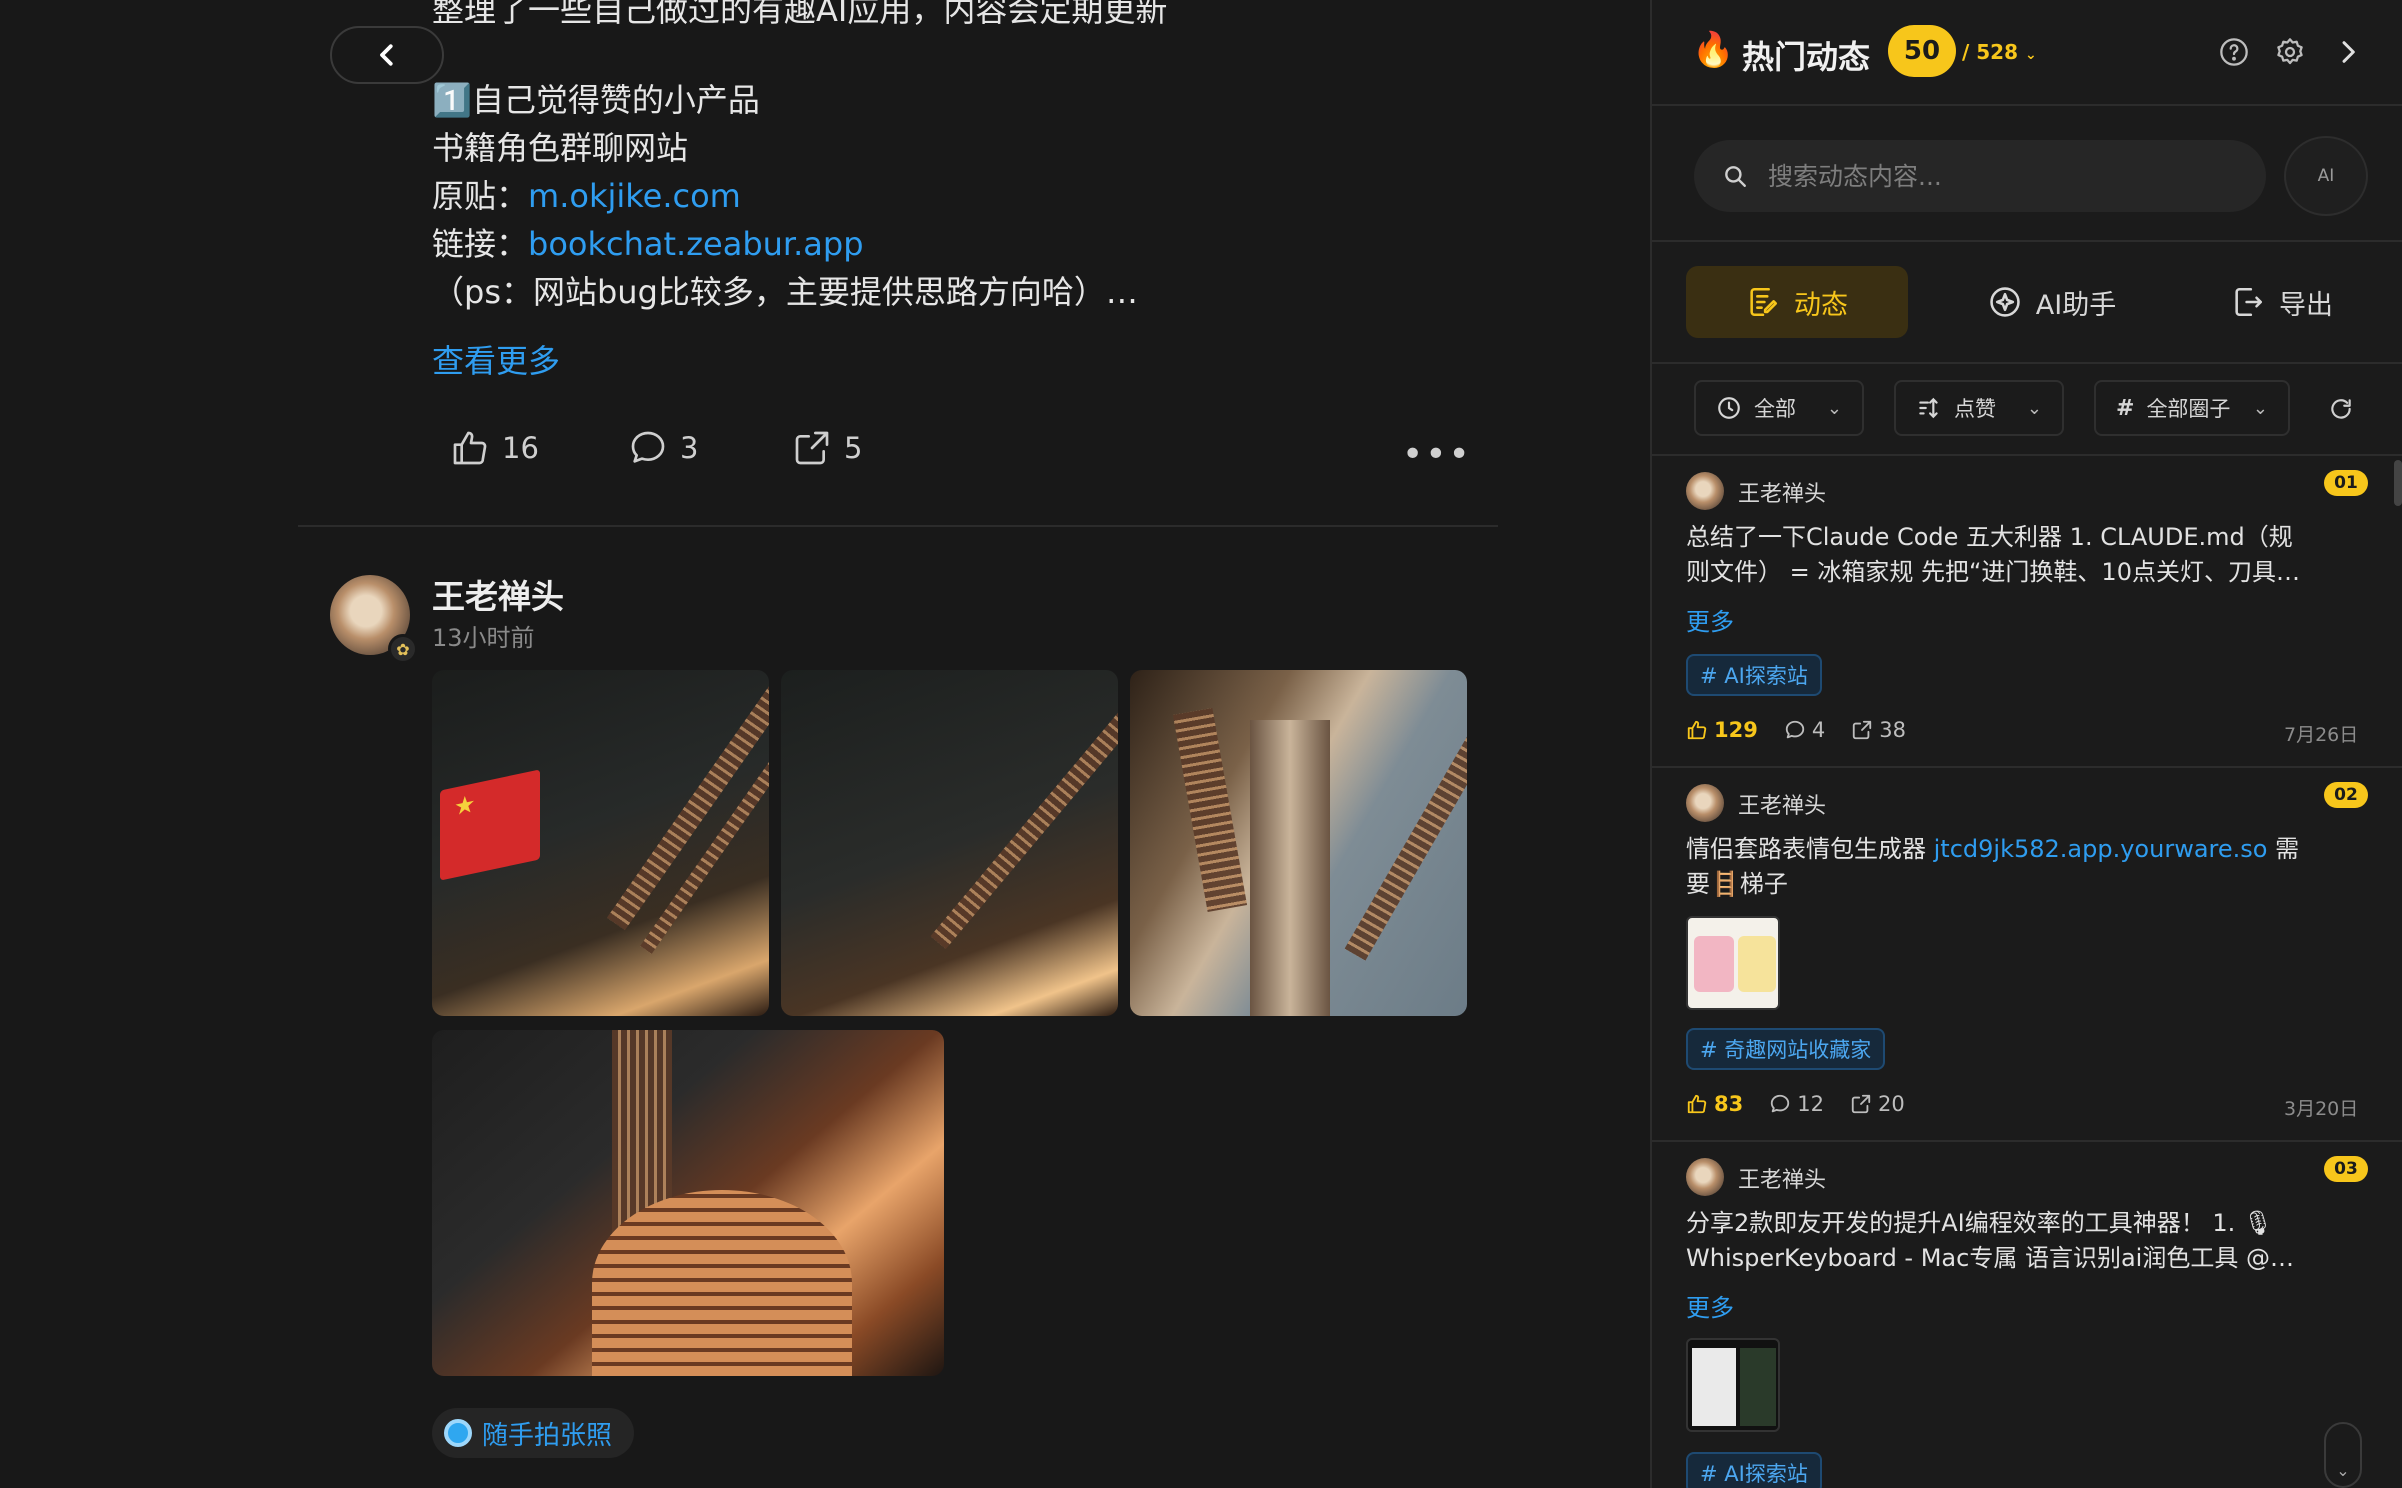 This screenshot has width=2402, height=1488. I want to click on search-box, so click(1980, 176).